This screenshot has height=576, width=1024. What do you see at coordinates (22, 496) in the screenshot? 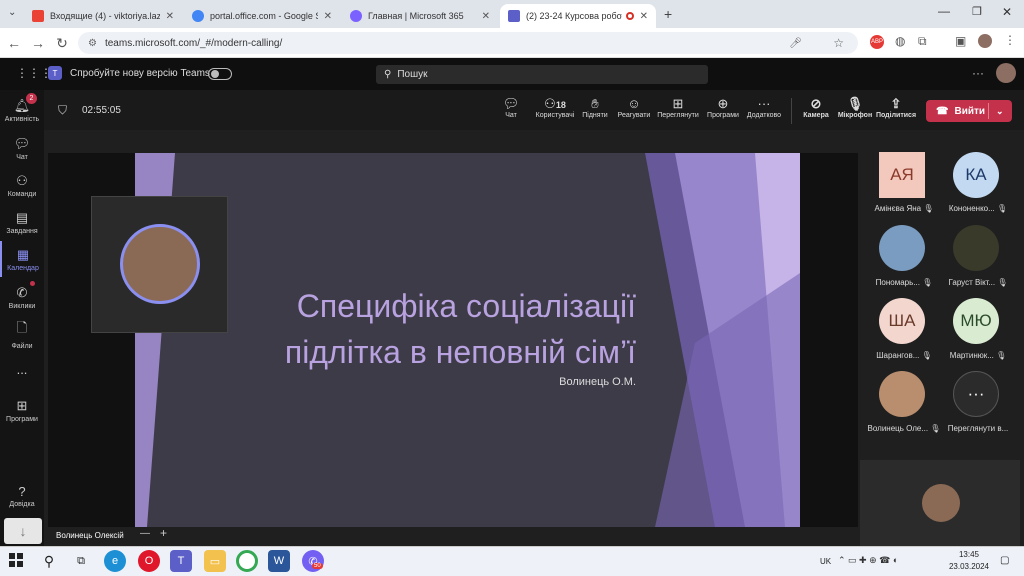
I see `rail-help: ? Довідка` at bounding box center [22, 496].